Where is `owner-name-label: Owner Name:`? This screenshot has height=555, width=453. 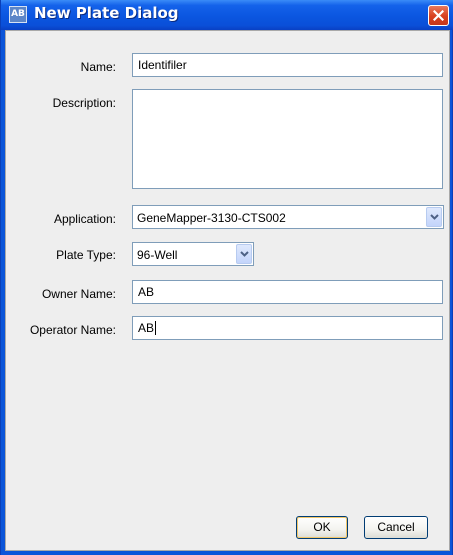
owner-name-label: Owner Name: is located at coordinates (78, 294).